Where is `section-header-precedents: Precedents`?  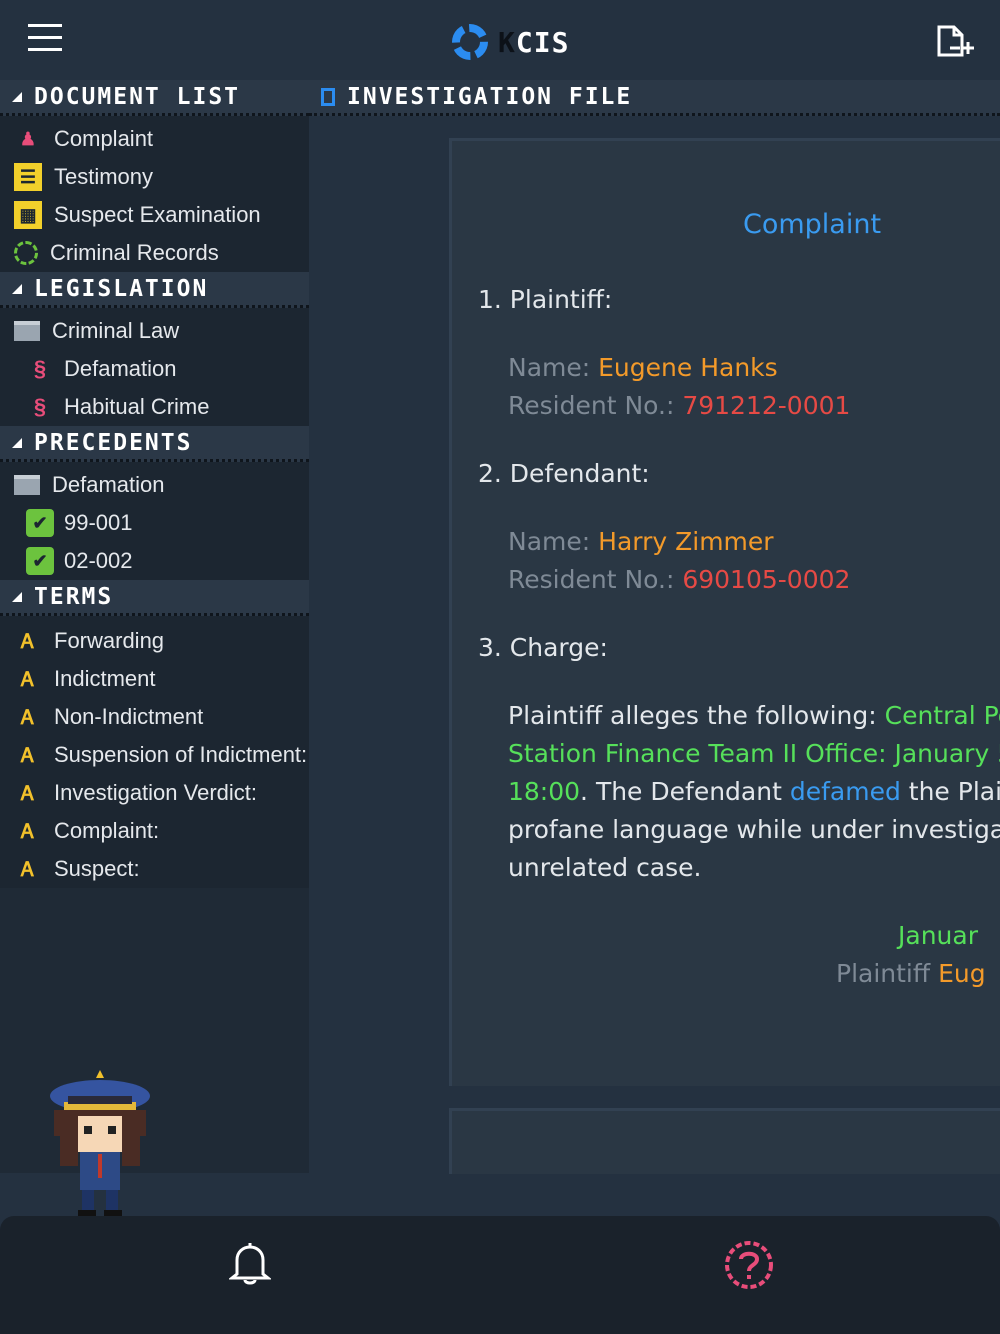
section-header-precedents: Precedents is located at coordinates (154, 444).